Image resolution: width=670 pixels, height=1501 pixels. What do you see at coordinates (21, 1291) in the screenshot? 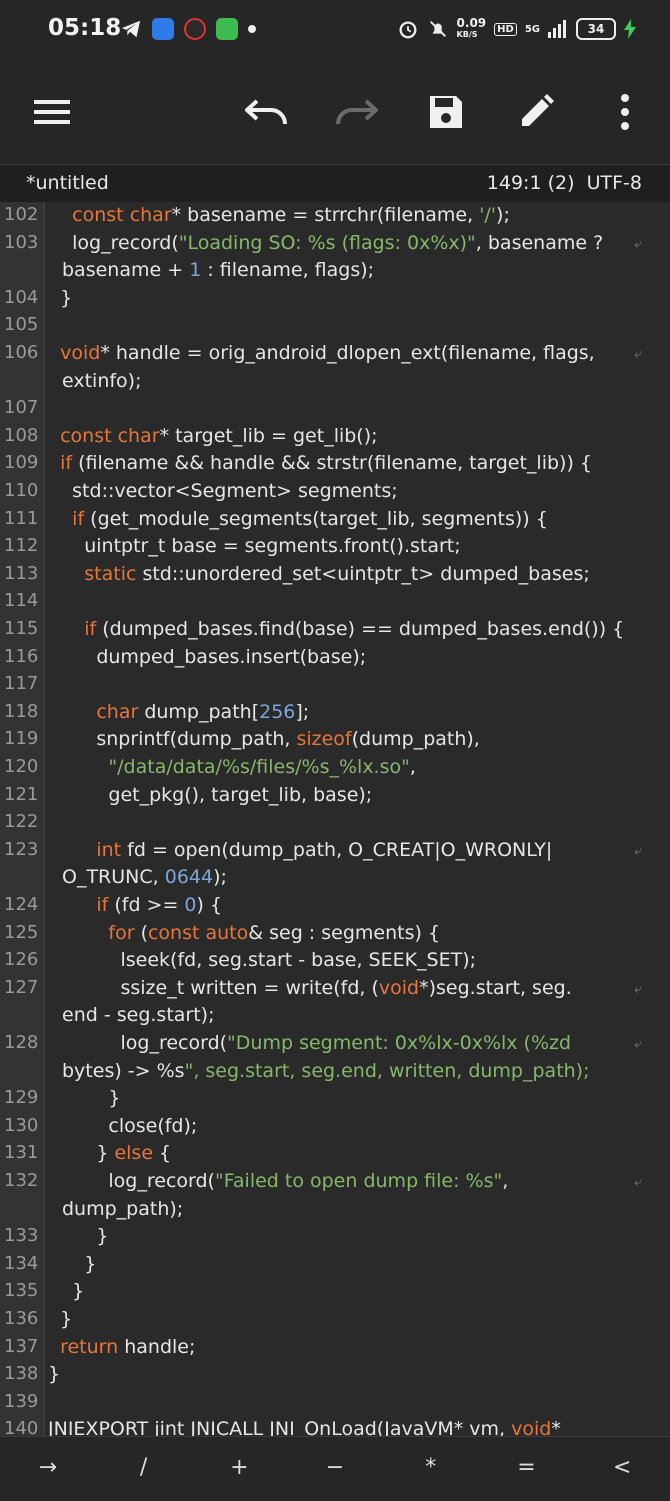
I see `line-number: 135` at bounding box center [21, 1291].